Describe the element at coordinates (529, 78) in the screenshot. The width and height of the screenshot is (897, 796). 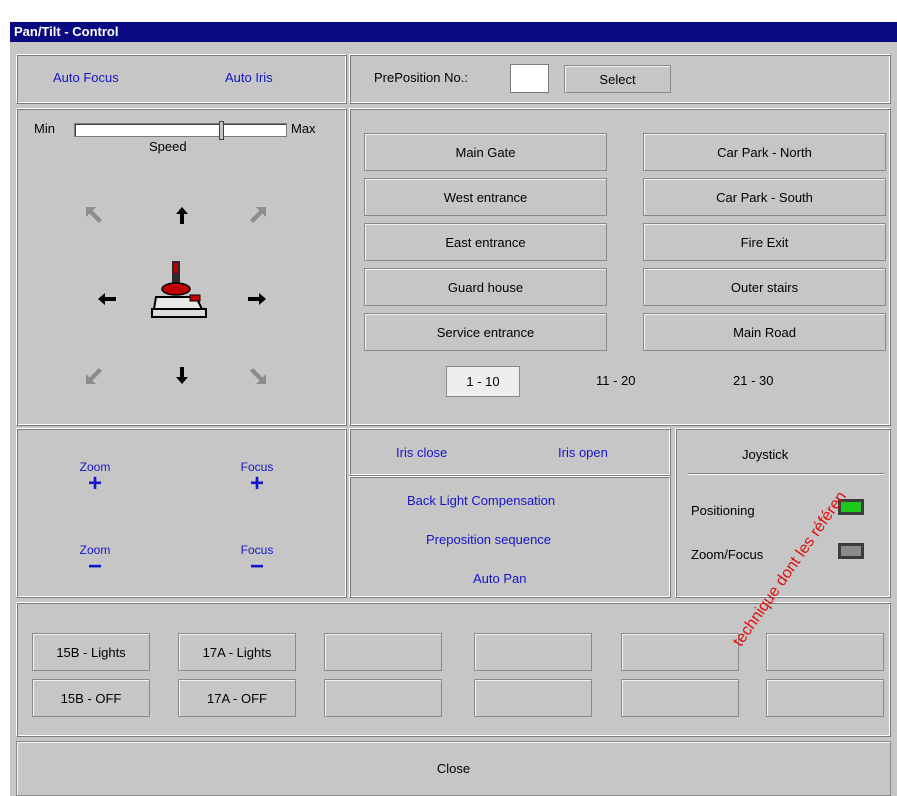
I see `preposition-input` at that location.